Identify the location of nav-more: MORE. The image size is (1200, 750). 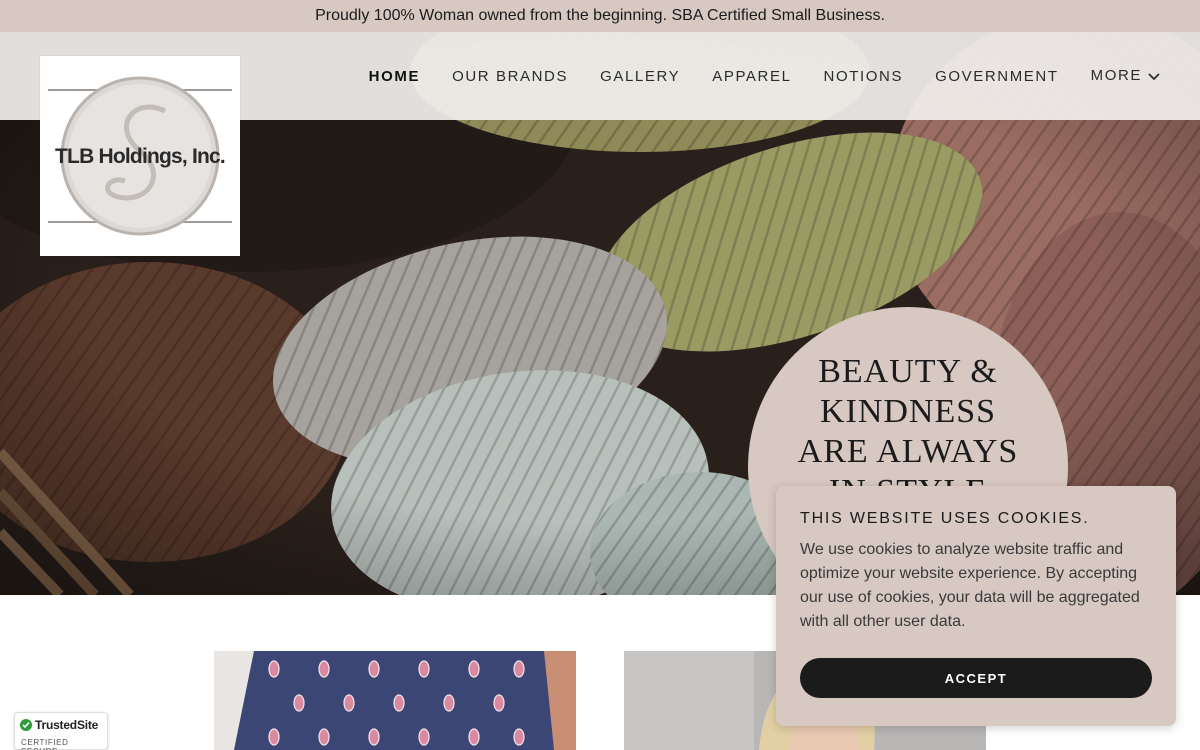
(1125, 76).